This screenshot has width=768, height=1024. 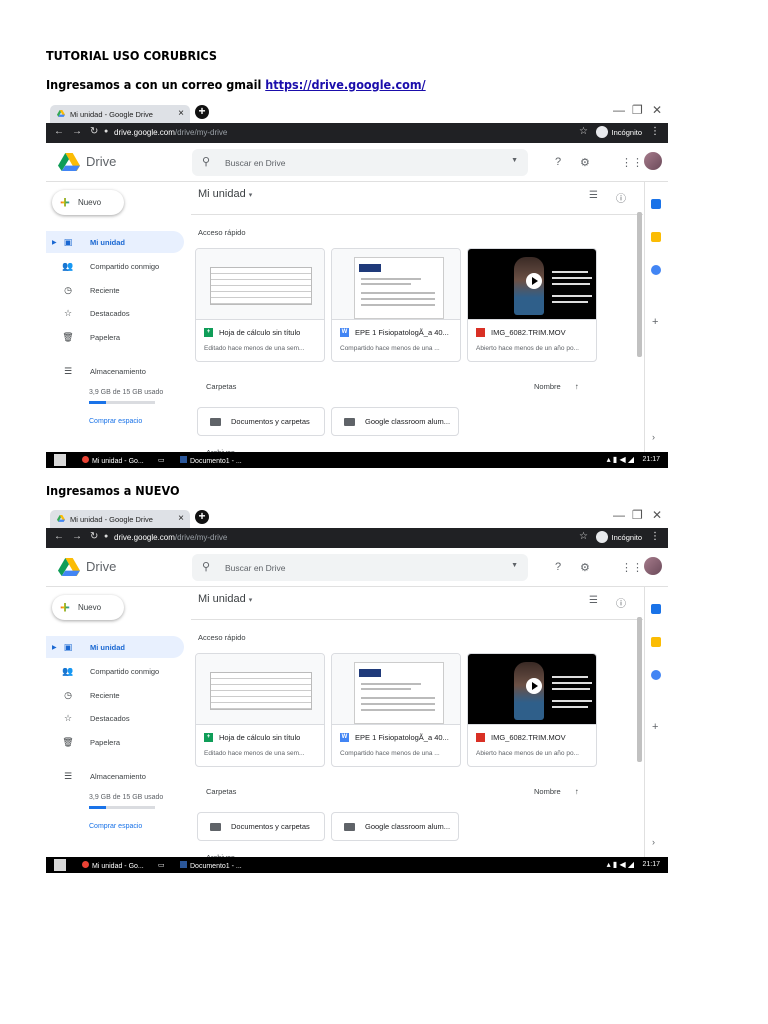 What do you see at coordinates (105, 290) in the screenshot?
I see `sidebar-item-label: Reciente` at bounding box center [105, 290].